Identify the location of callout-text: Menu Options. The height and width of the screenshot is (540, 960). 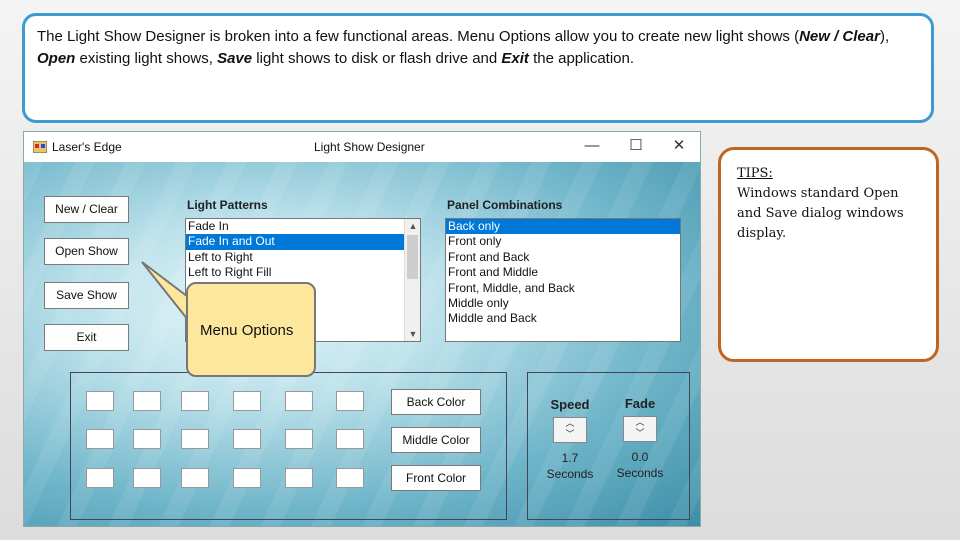
(247, 330).